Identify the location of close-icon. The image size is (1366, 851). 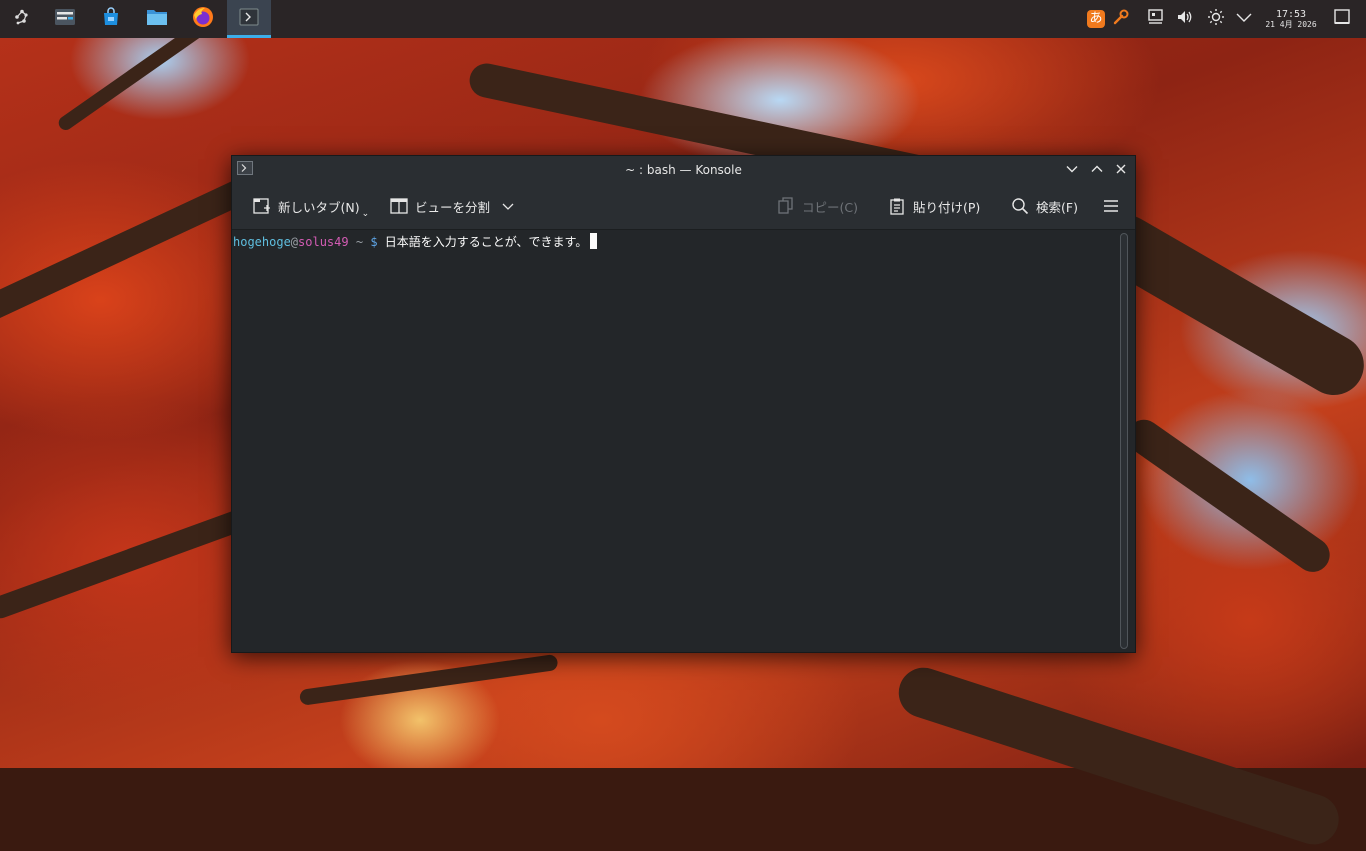
(1121, 170).